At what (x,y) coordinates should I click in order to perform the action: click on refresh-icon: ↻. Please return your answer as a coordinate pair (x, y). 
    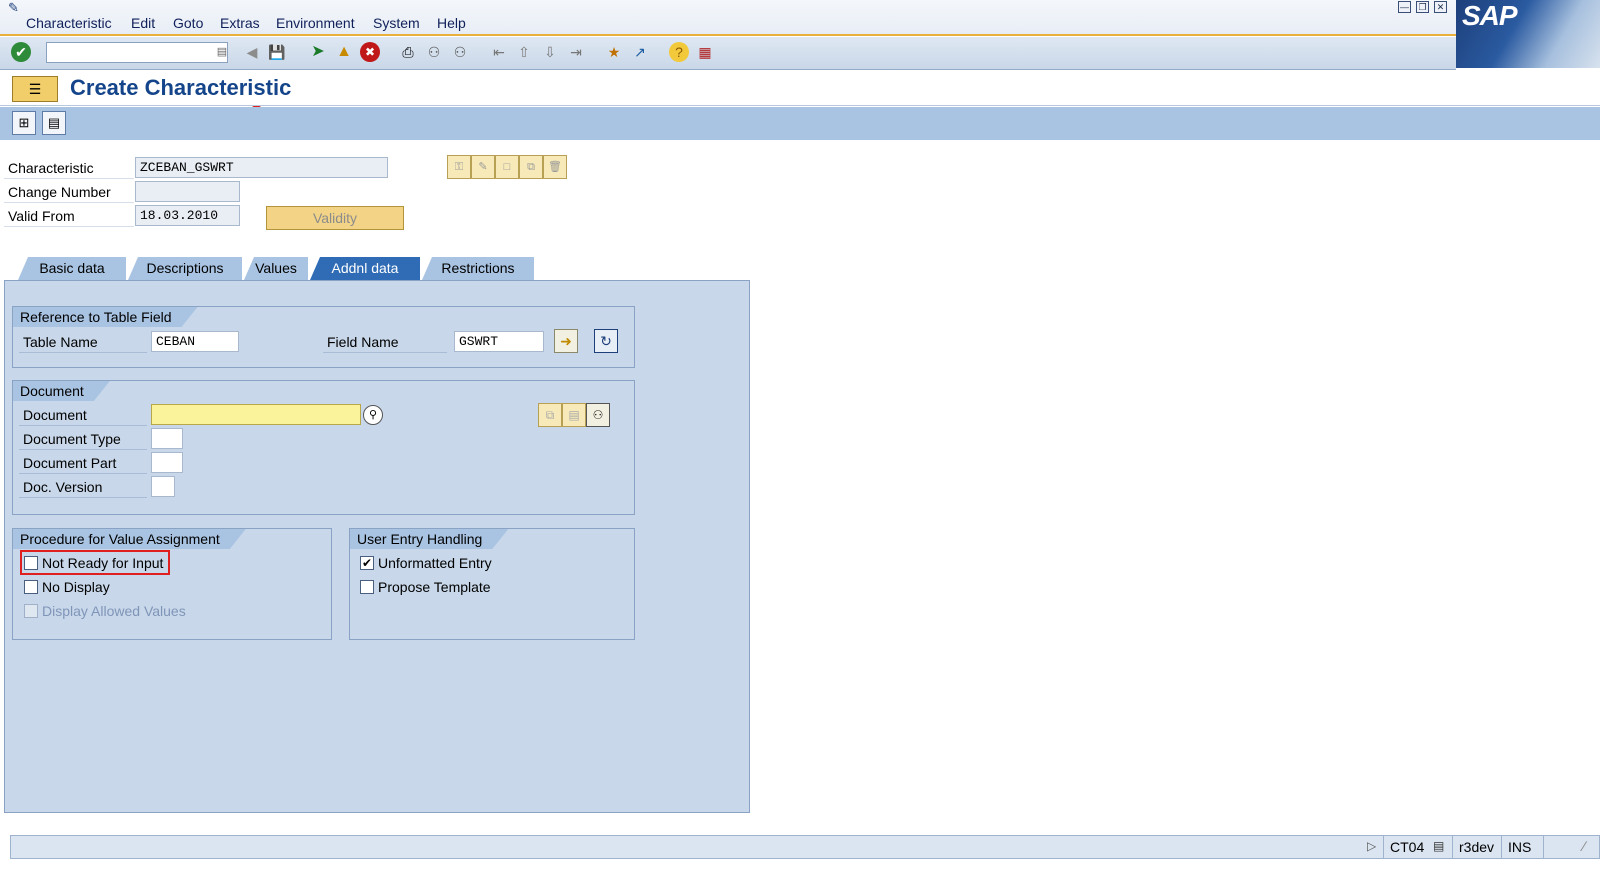
    Looking at the image, I should click on (606, 341).